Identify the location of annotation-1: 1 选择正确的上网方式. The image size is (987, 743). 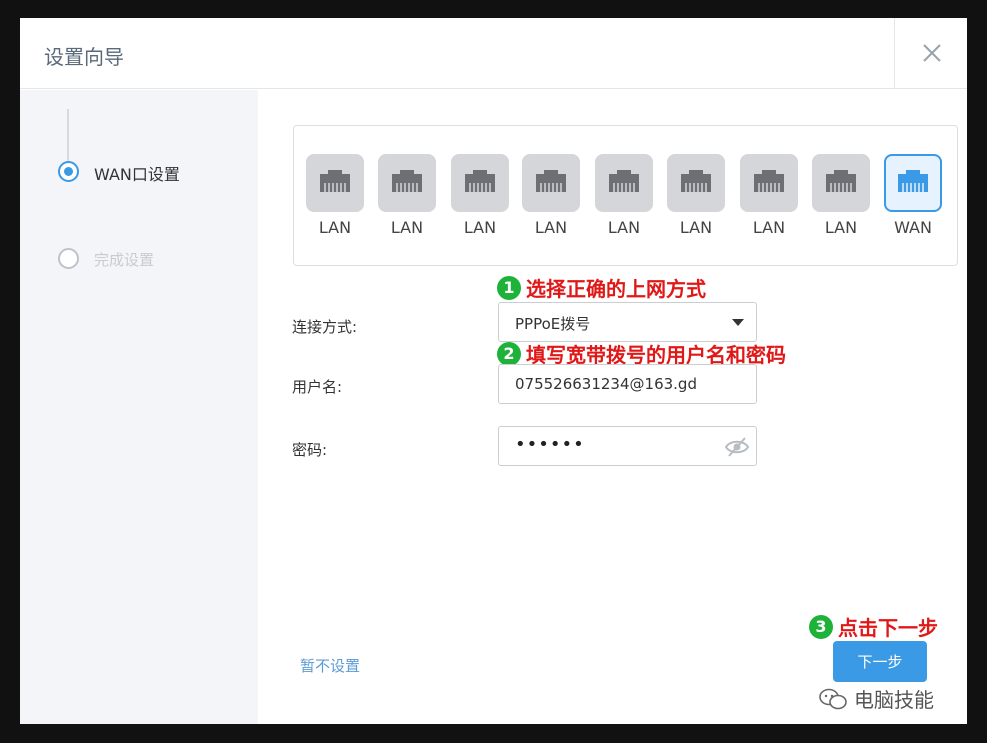
(601, 287).